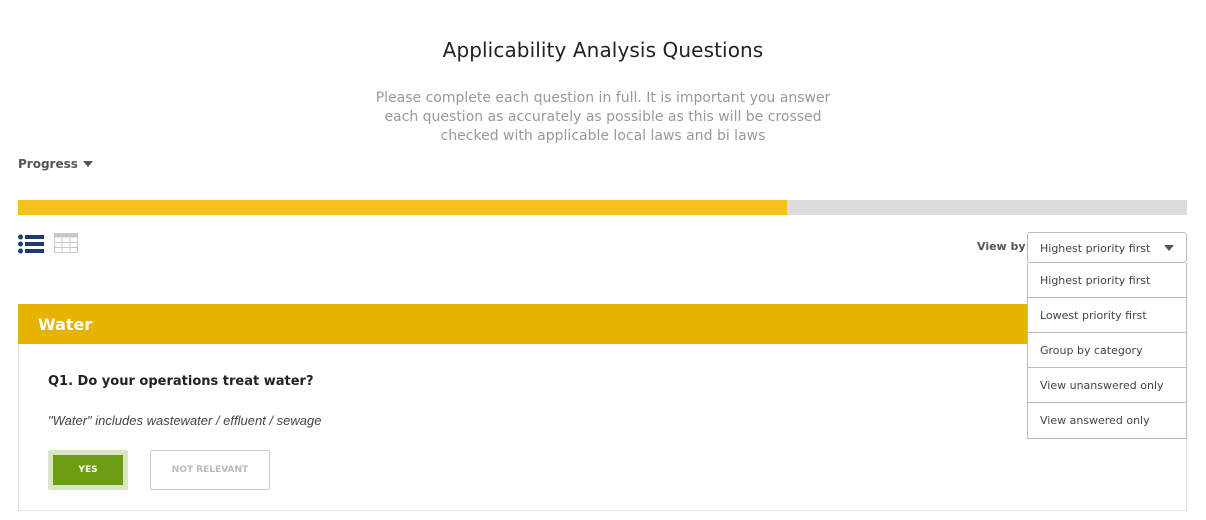  I want to click on caret-down-icon, so click(87, 164).